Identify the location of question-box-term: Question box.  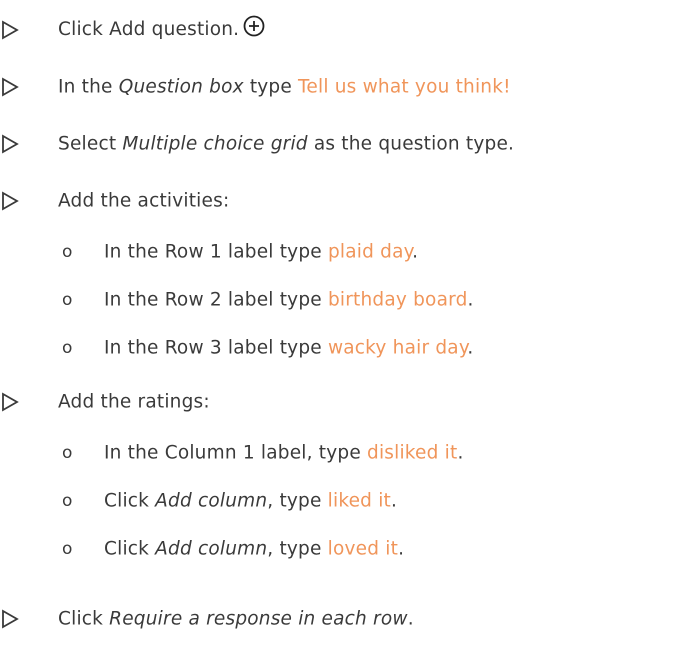
(181, 87).